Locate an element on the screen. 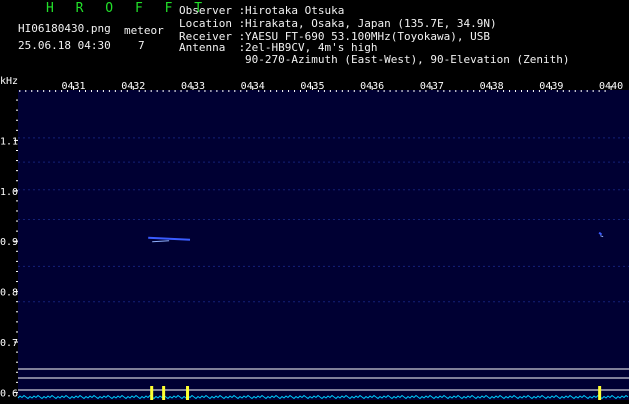 This screenshot has width=629, height=404. y-tick-label: 1.0 is located at coordinates (9, 192).